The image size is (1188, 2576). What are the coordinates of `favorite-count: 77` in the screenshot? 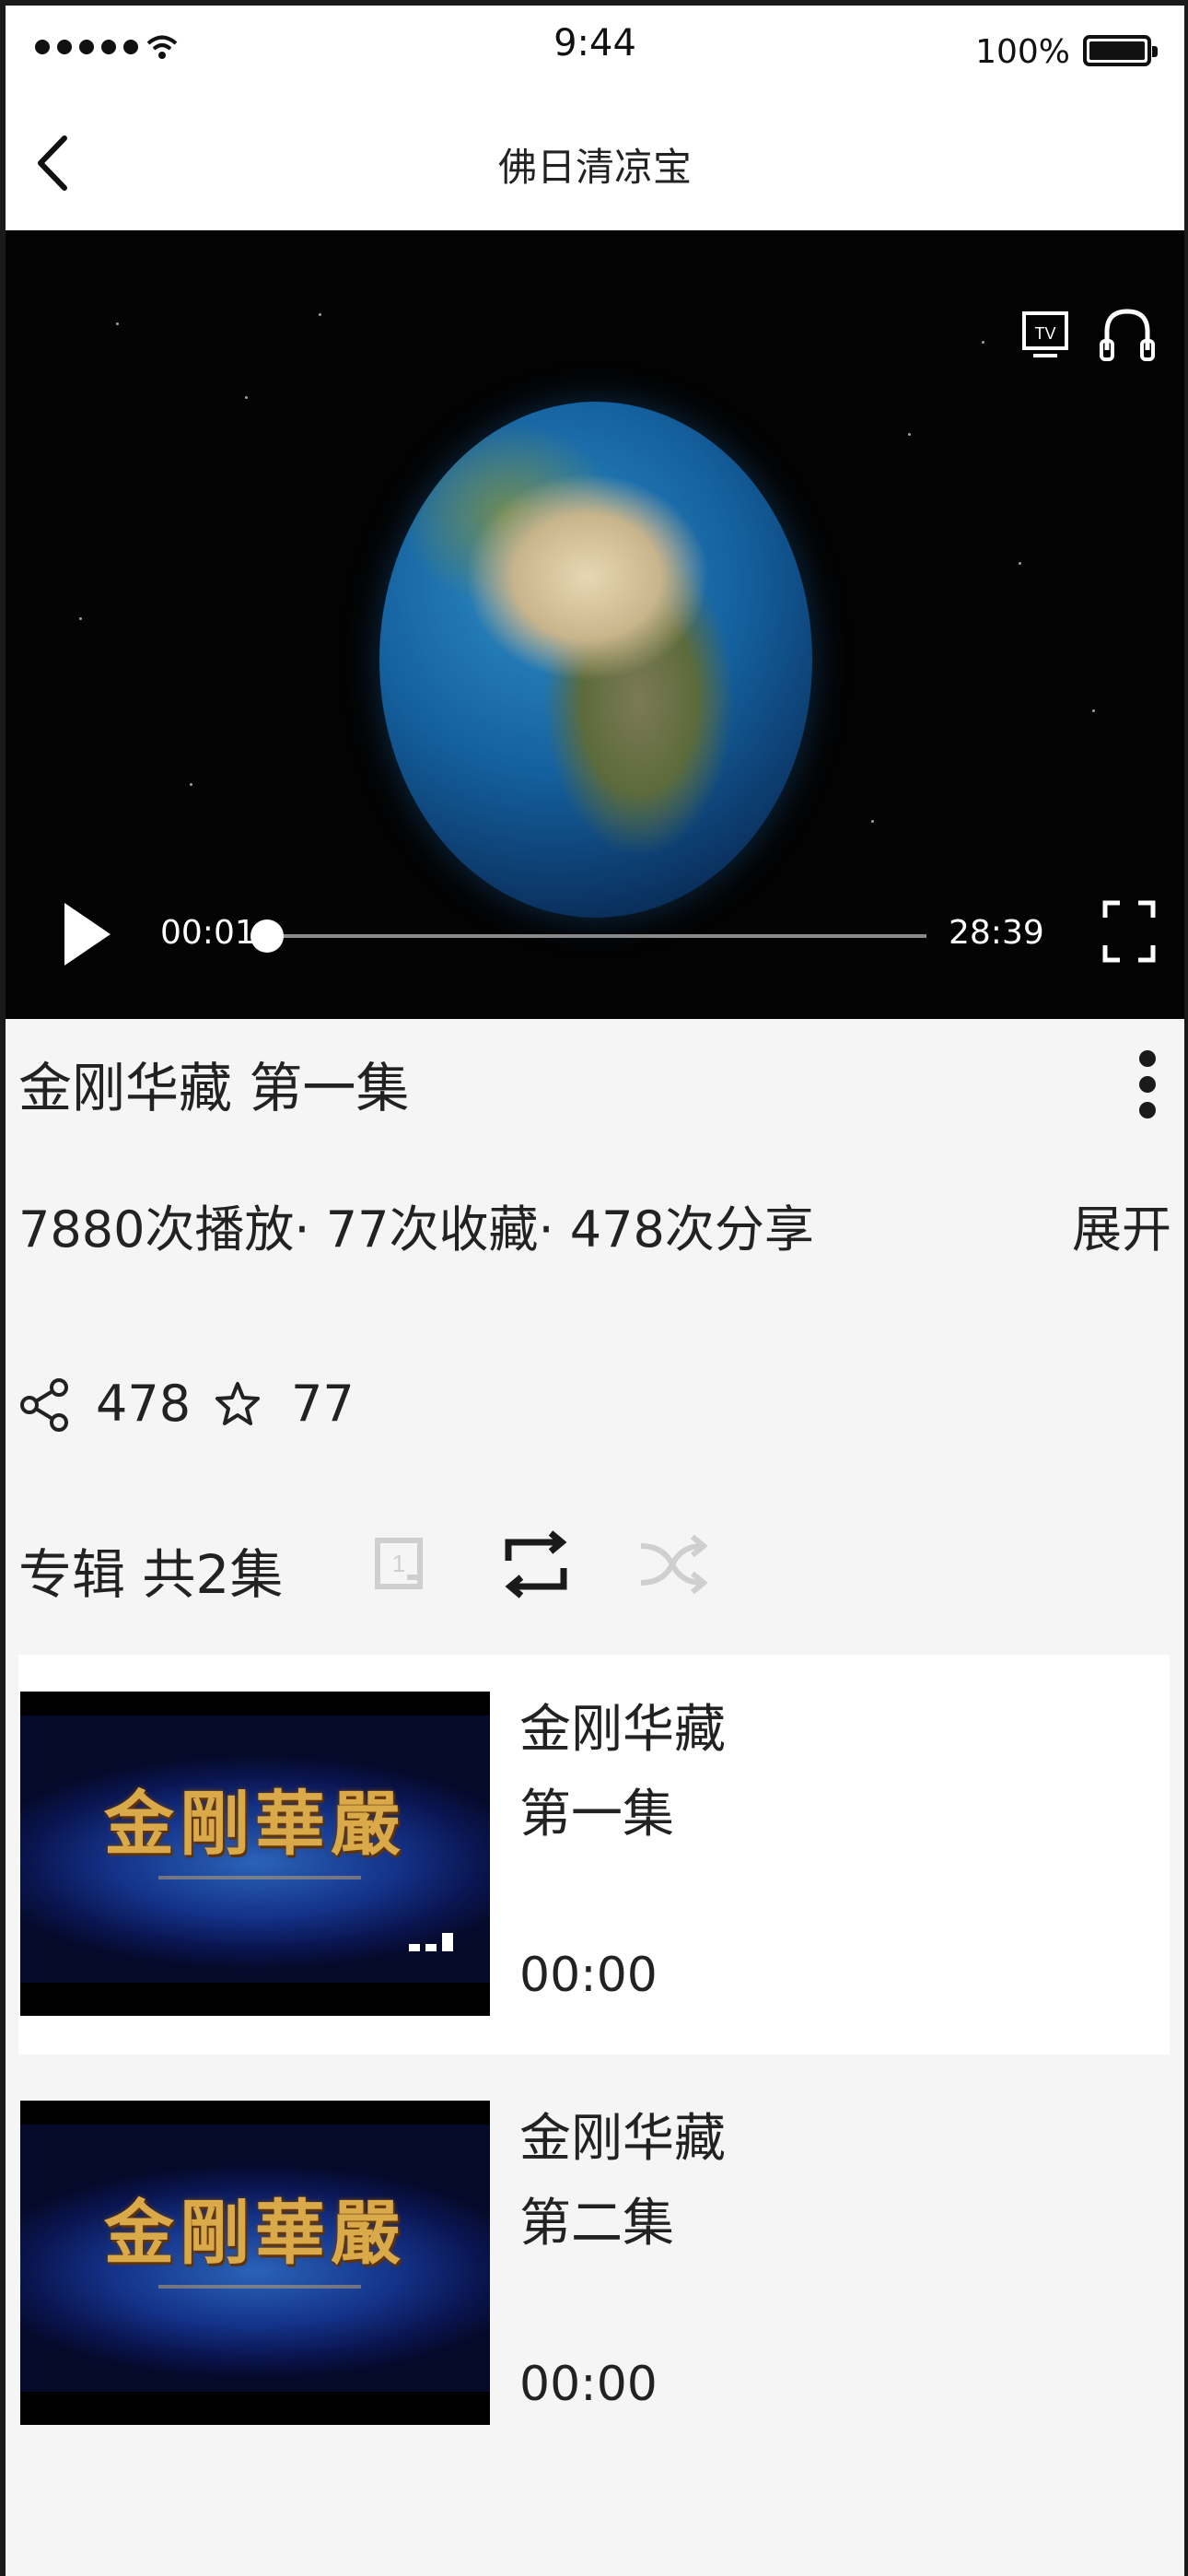 It's located at (323, 1404).